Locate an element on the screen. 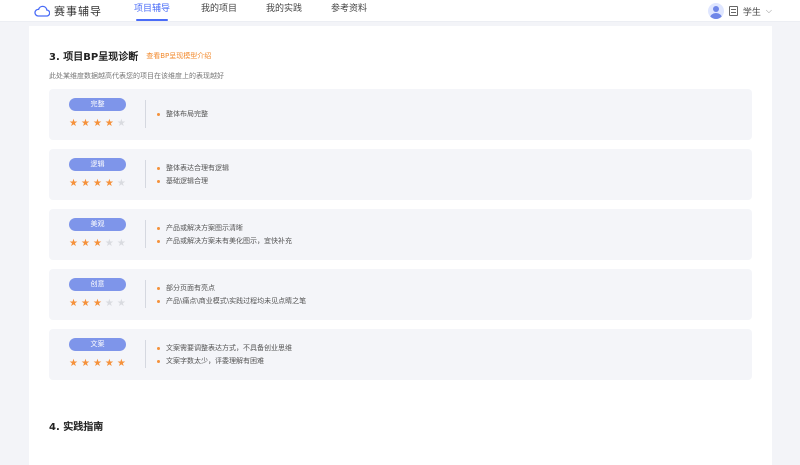 The height and width of the screenshot is (465, 800). bp-model-link: 查看BP呈现模型介绍 is located at coordinates (178, 56).